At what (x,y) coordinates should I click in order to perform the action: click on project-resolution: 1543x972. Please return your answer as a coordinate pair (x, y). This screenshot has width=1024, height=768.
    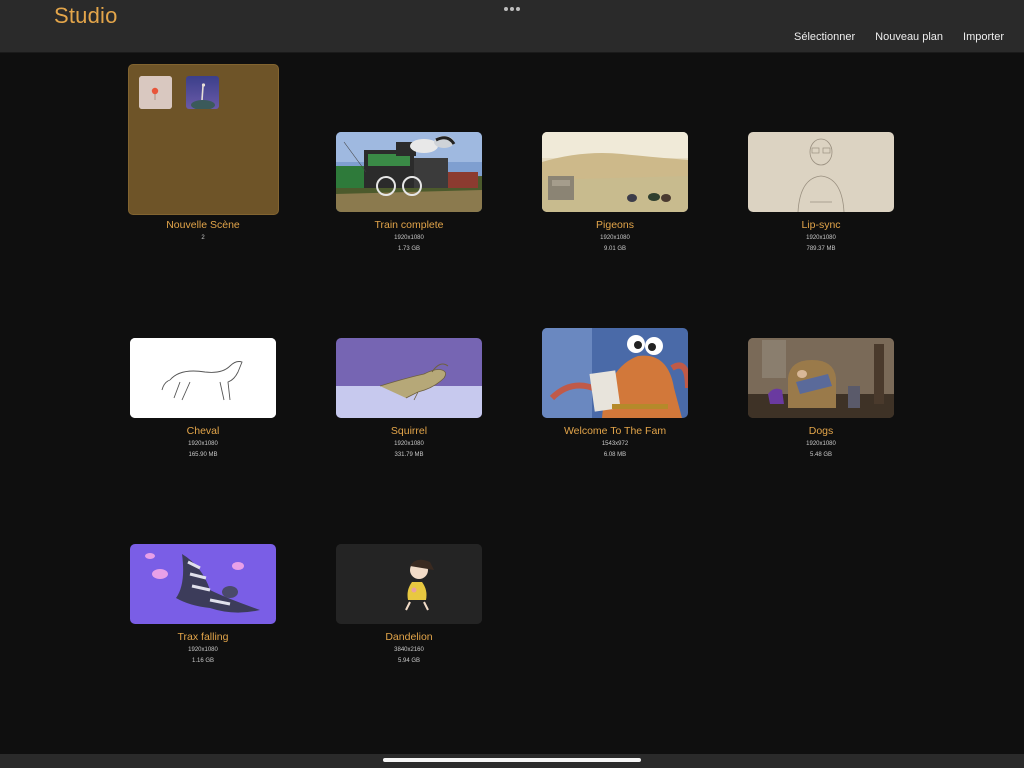
    Looking at the image, I should click on (615, 444).